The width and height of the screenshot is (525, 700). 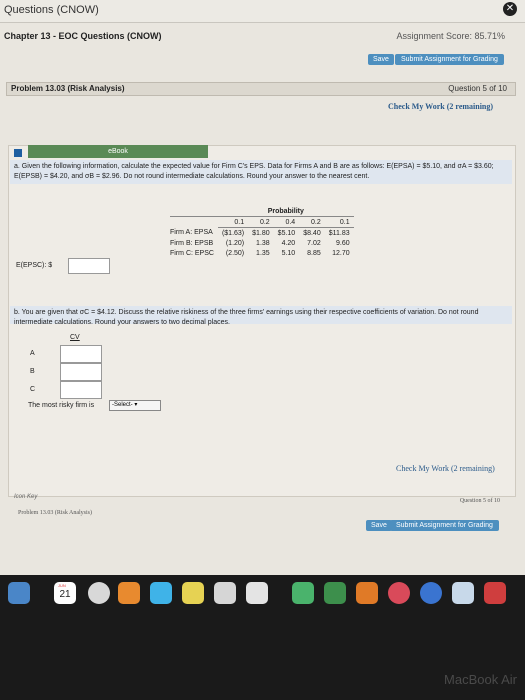 What do you see at coordinates (65, 594) in the screenshot?
I see `calendar-day: 21` at bounding box center [65, 594].